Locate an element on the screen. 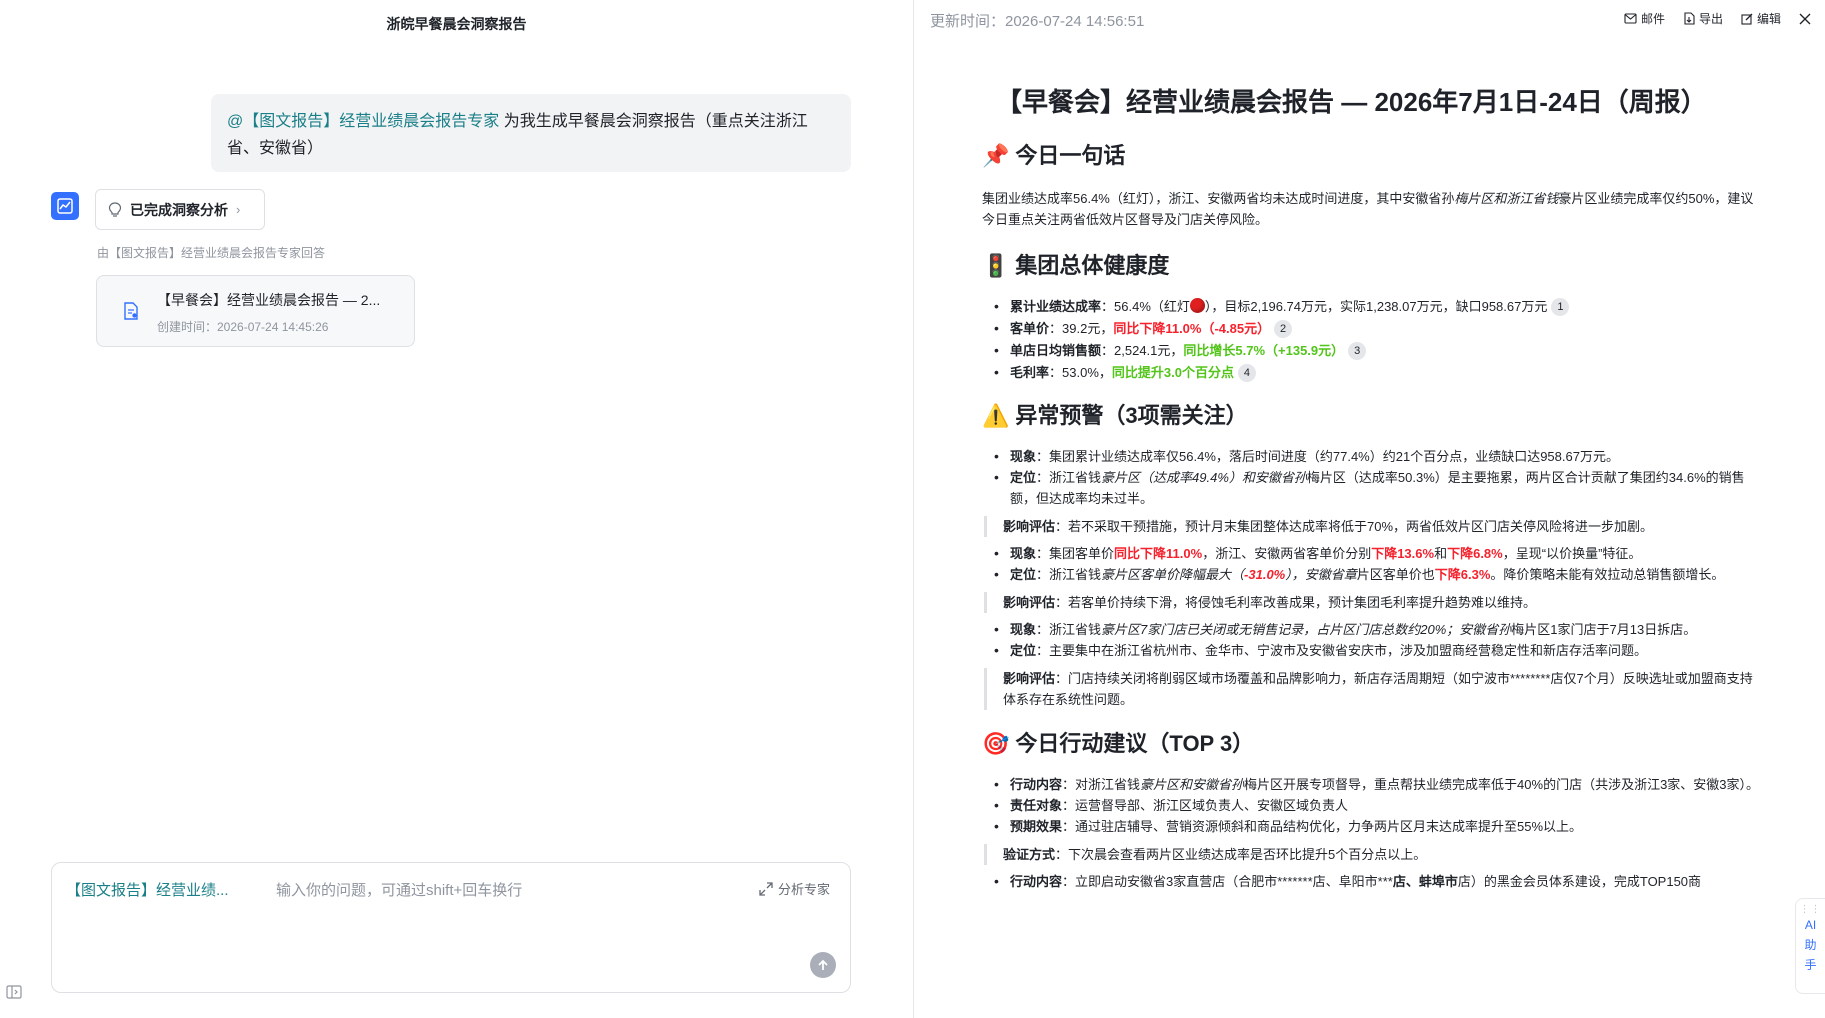 The height and width of the screenshot is (1018, 1825). mail-icon is located at coordinates (1630, 18).